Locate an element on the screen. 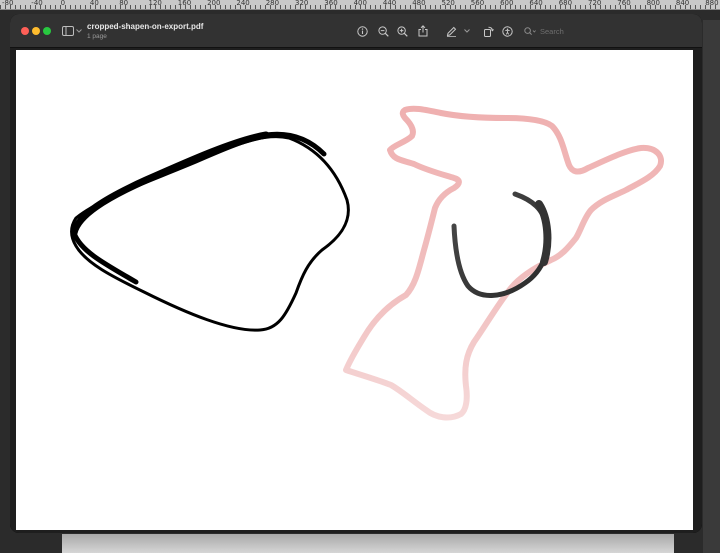  zoom-out-icon is located at coordinates (383, 31).